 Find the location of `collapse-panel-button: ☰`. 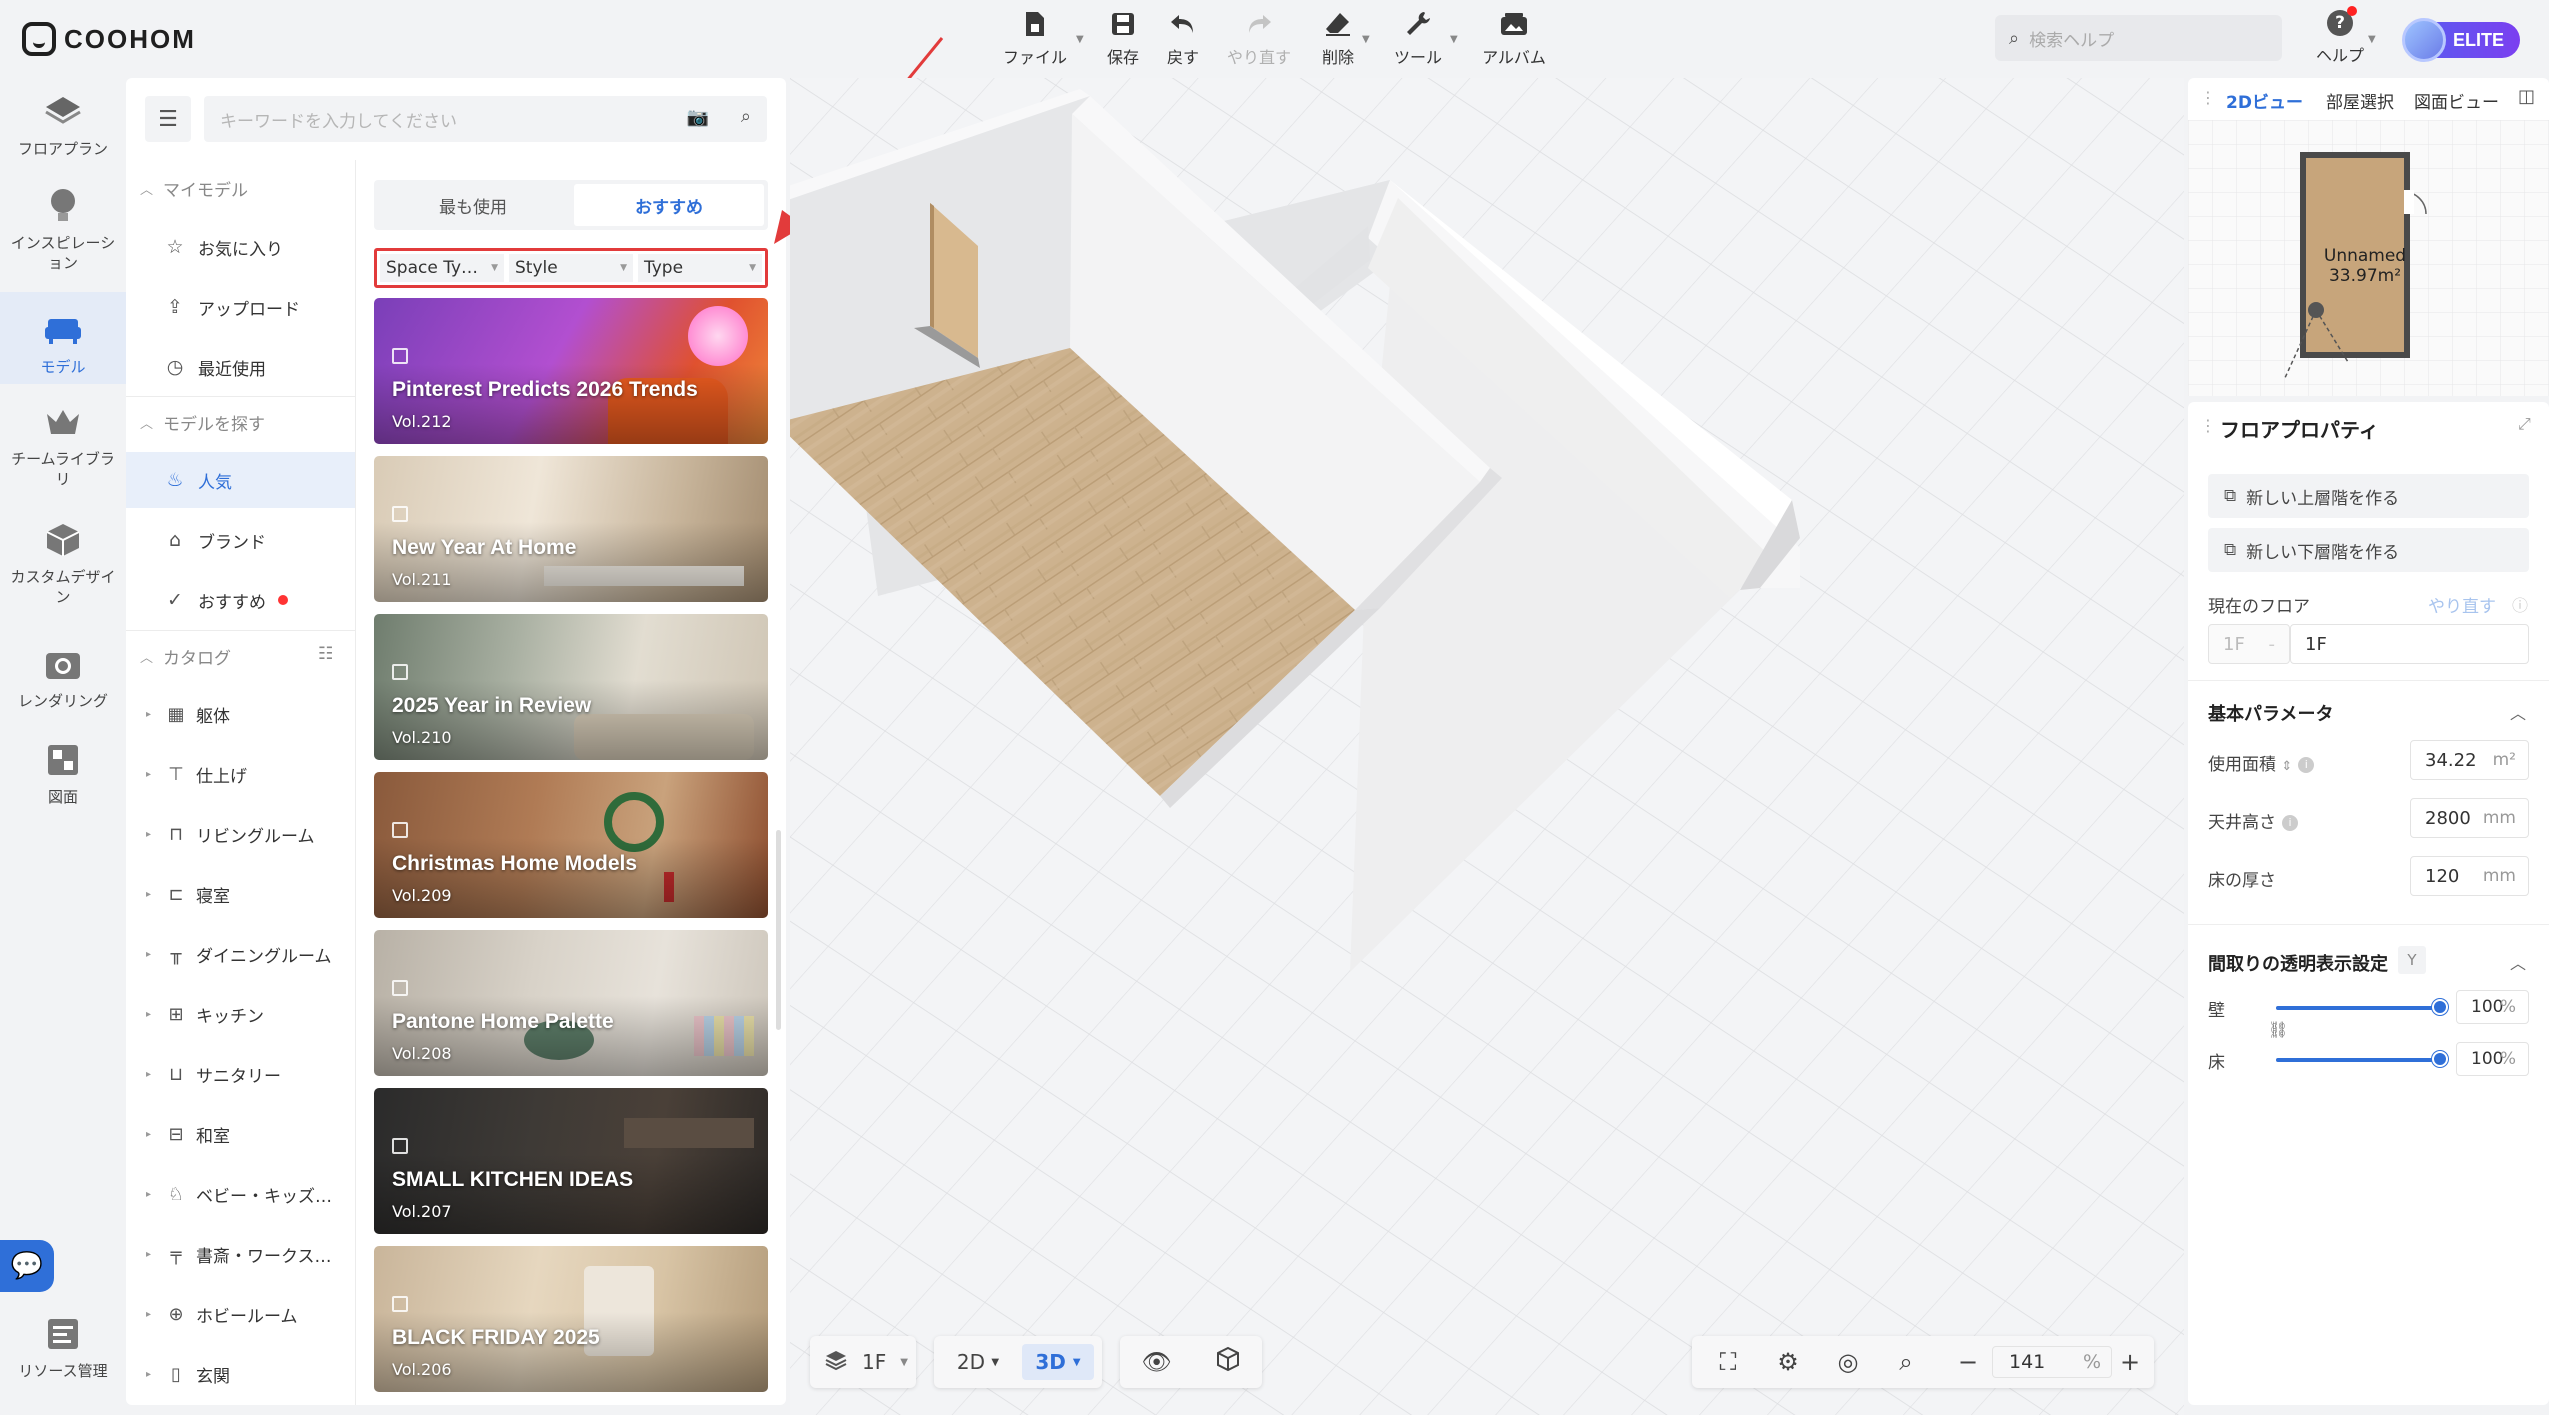

collapse-panel-button: ☰ is located at coordinates (168, 119).